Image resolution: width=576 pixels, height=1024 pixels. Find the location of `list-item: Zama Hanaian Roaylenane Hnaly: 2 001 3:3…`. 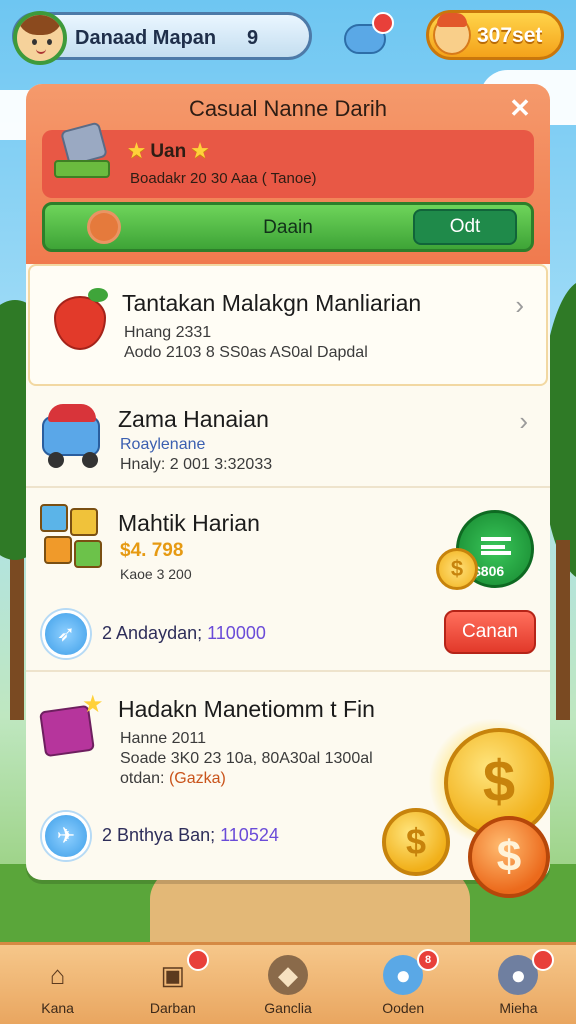

list-item: Zama Hanaian Roaylenane Hnaly: 2 001 3:3… is located at coordinates (288, 437).